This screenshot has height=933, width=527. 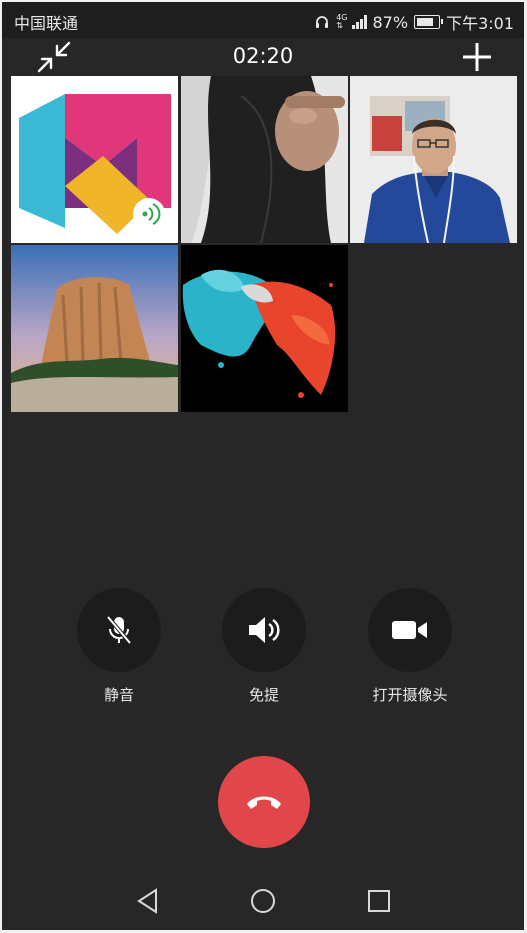 I want to click on hangup-button, so click(x=264, y=802).